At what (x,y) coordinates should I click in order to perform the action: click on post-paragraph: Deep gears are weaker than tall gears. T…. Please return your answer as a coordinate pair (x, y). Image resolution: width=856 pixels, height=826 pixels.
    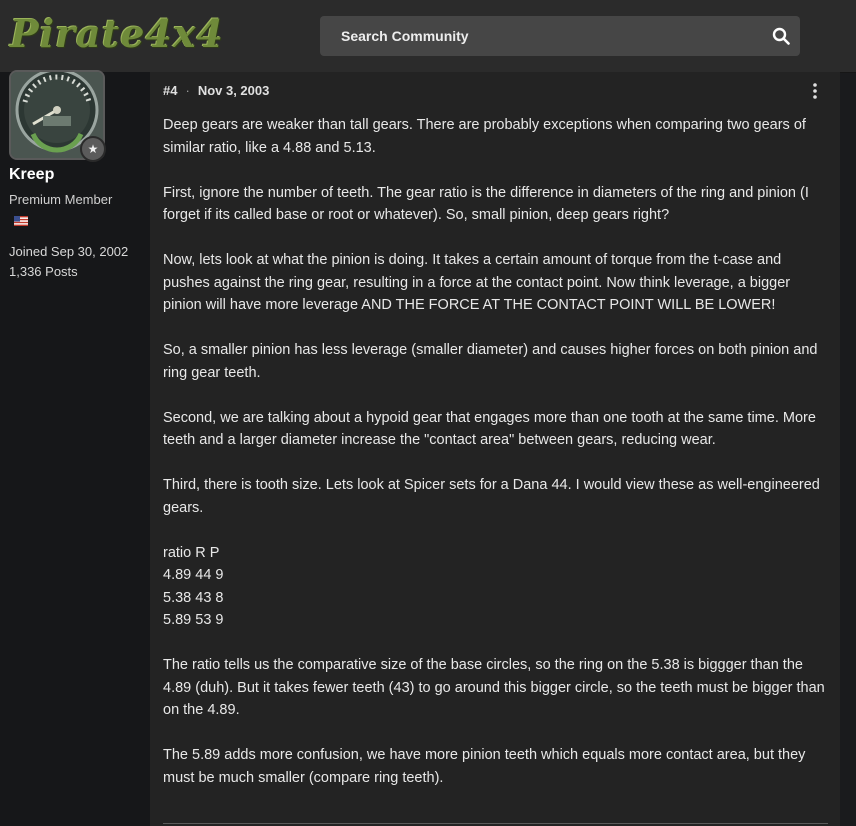
    Looking at the image, I should click on (484, 136).